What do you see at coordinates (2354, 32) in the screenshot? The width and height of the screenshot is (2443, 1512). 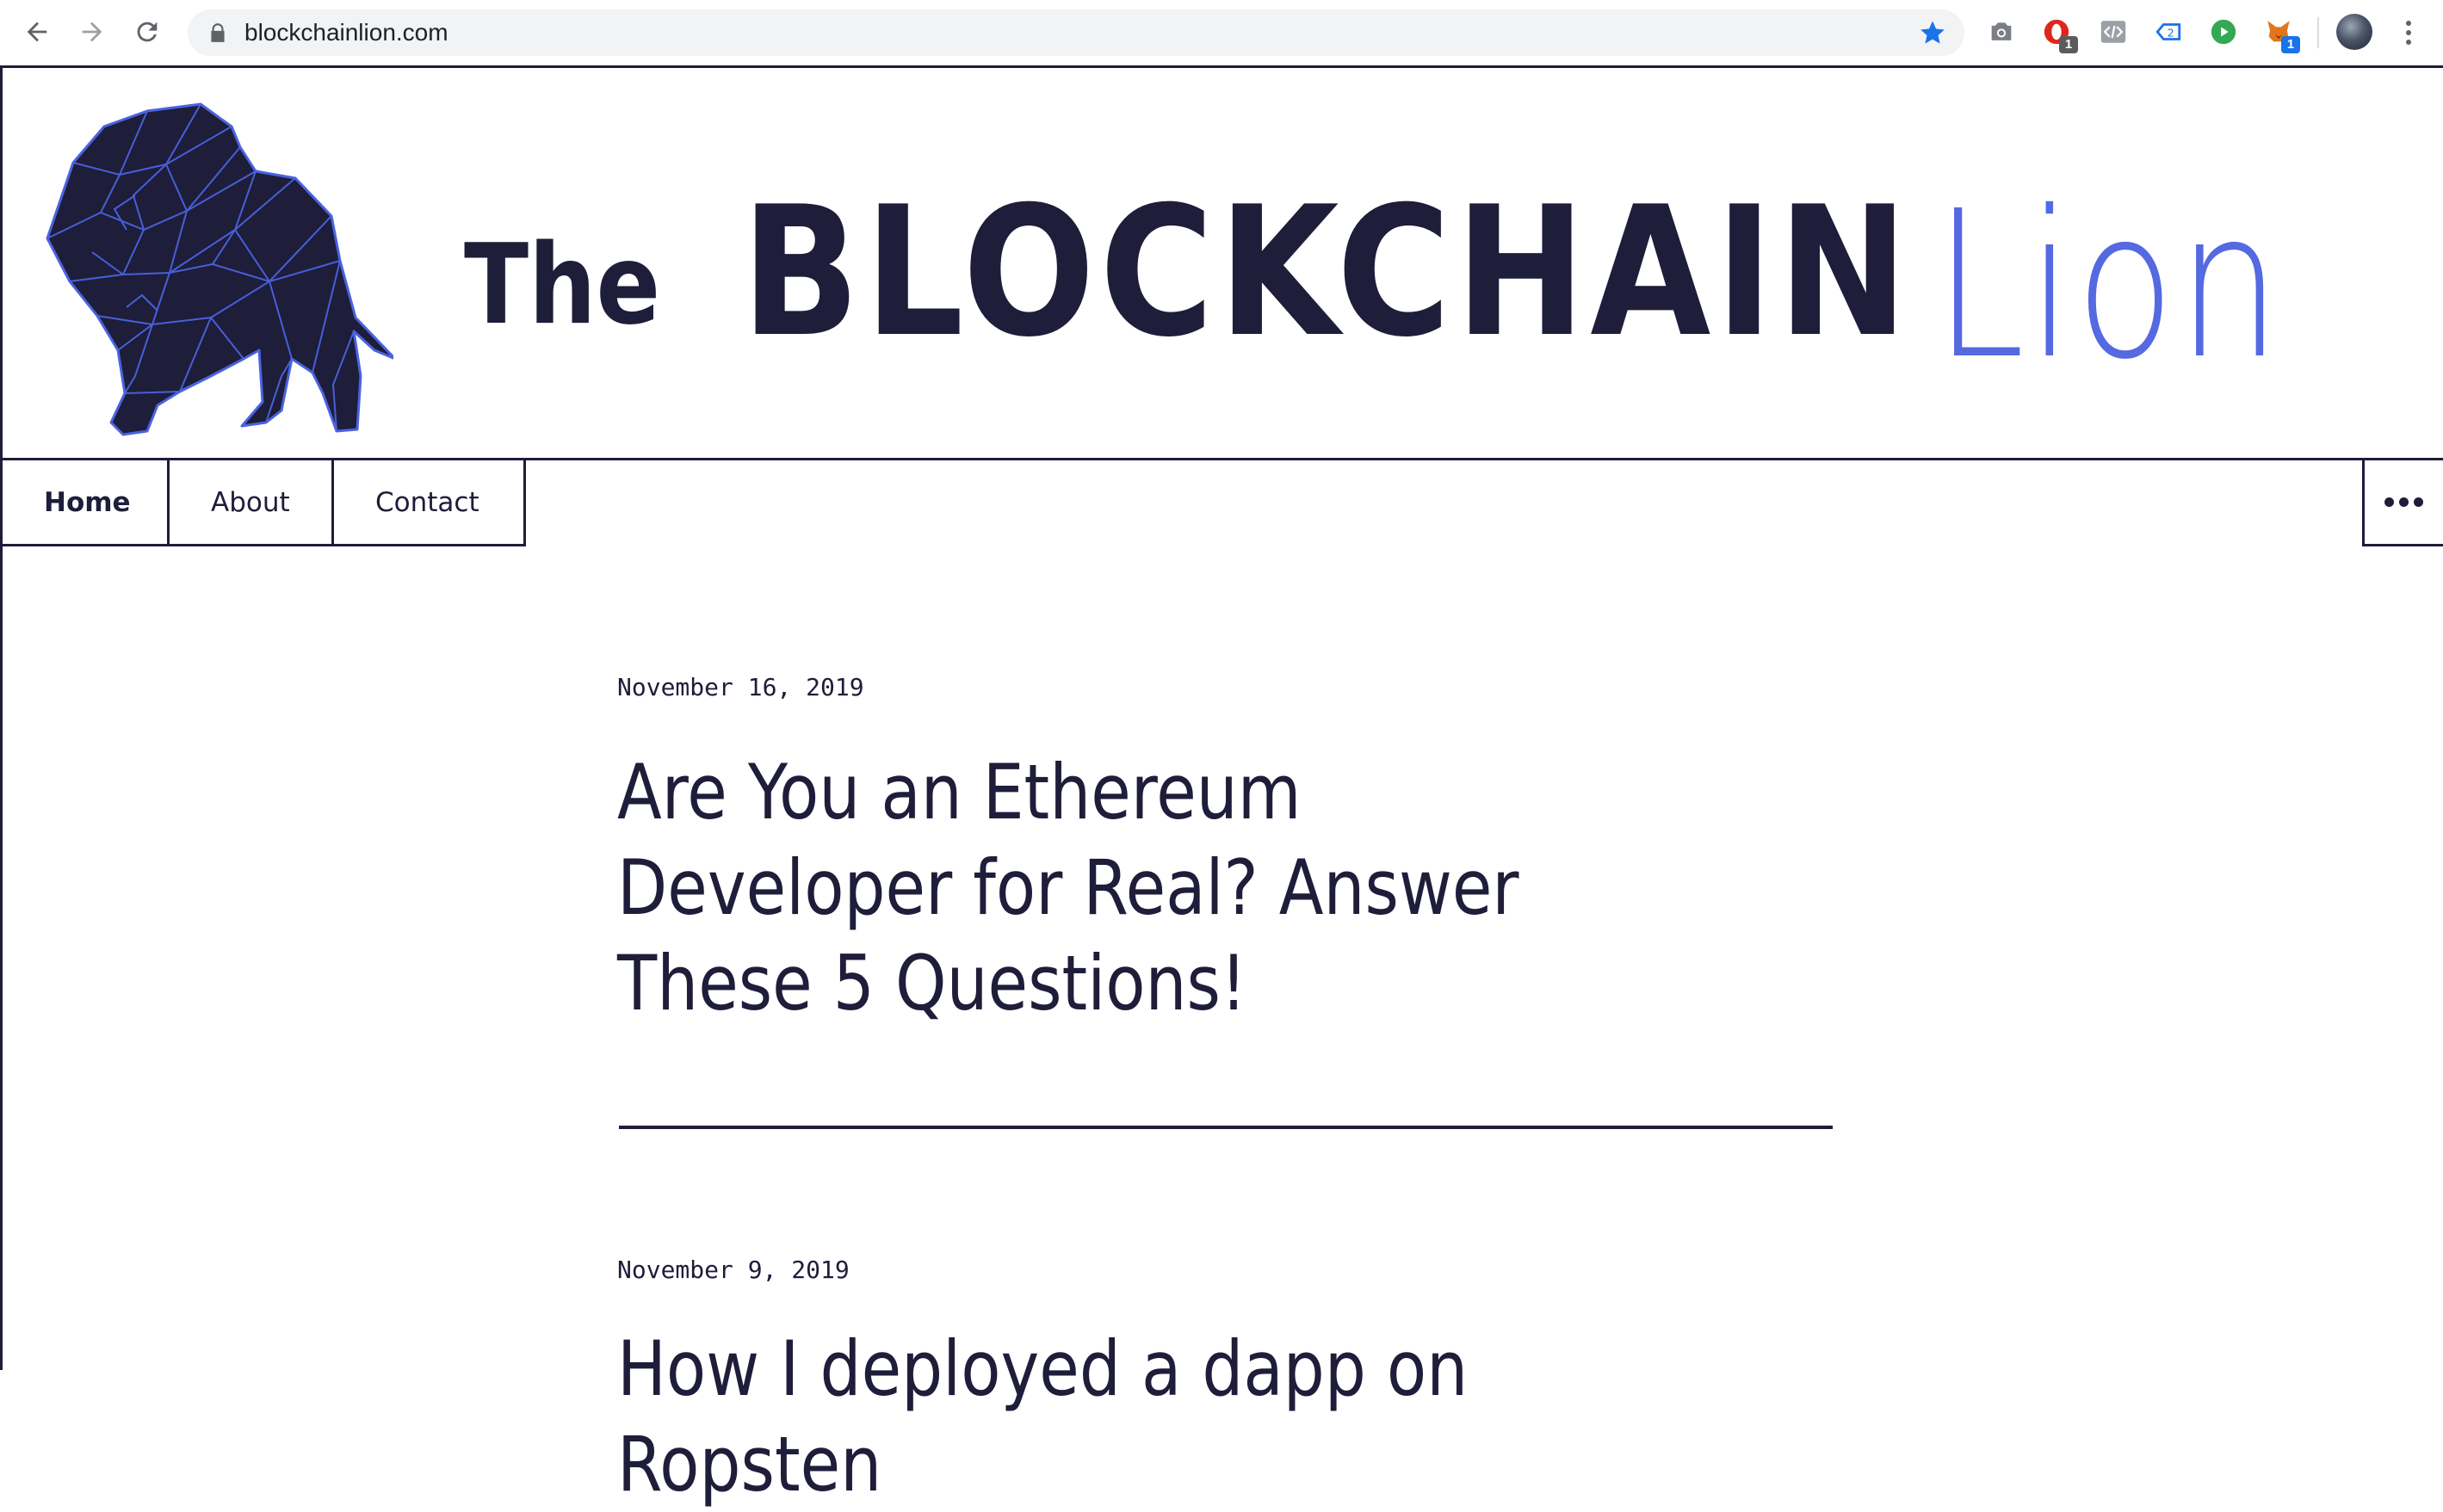 I see `profile-avatar` at bounding box center [2354, 32].